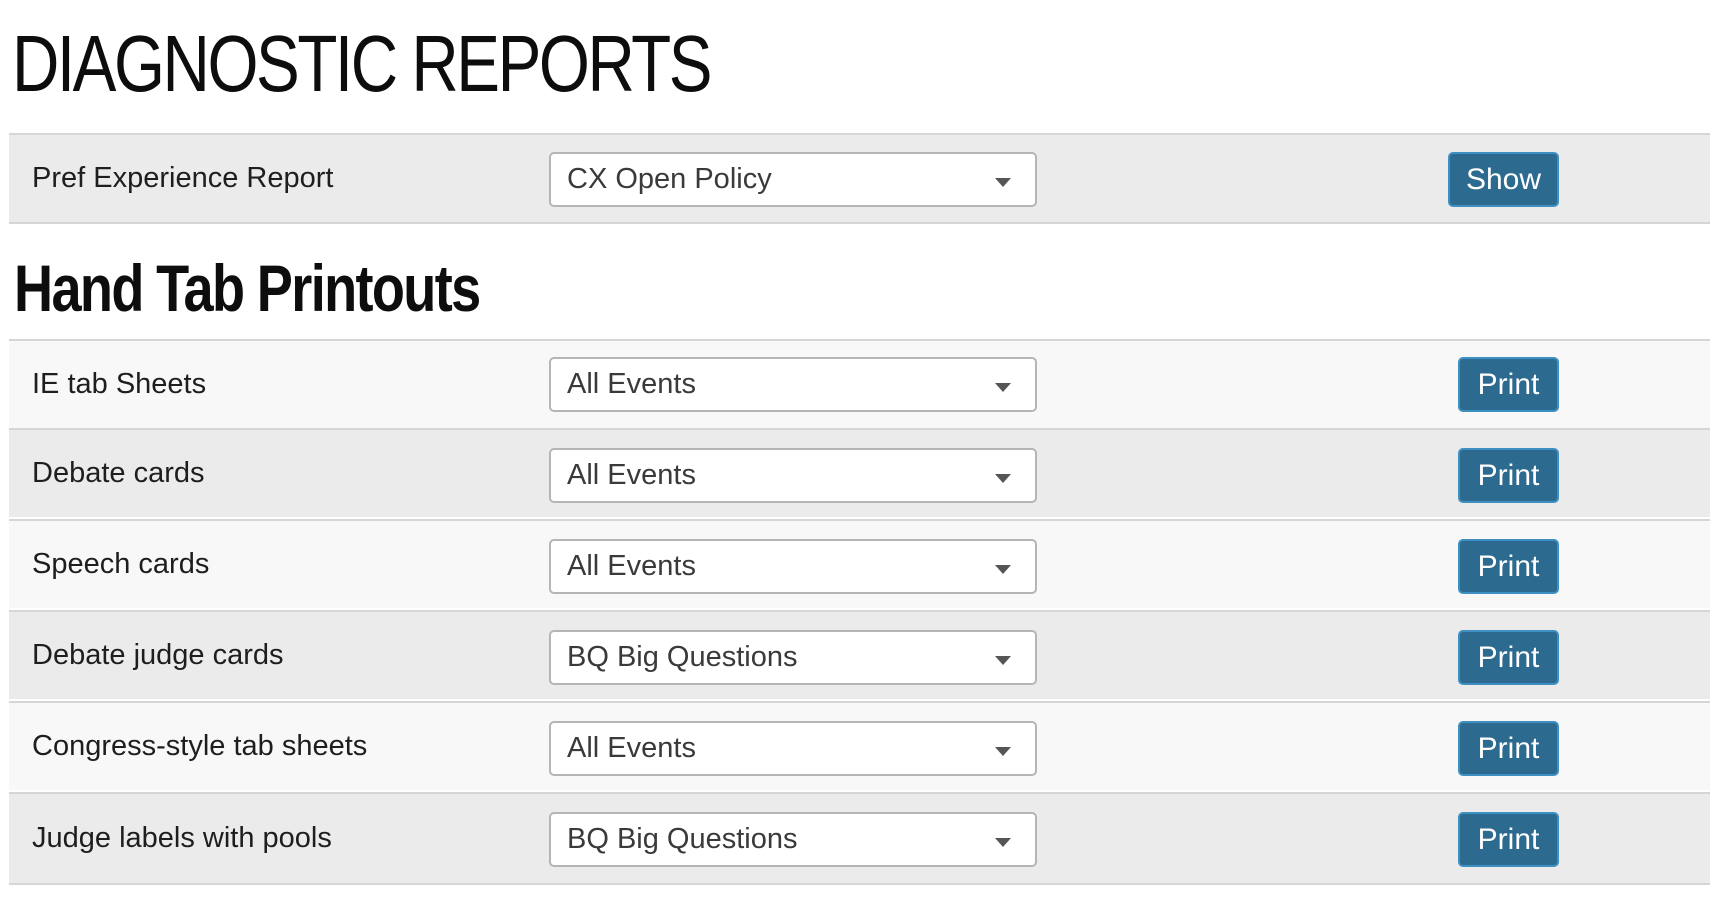 This screenshot has width=1718, height=904. Describe the element at coordinates (158, 655) in the screenshot. I see `printout-label: Debate judge cards` at that location.